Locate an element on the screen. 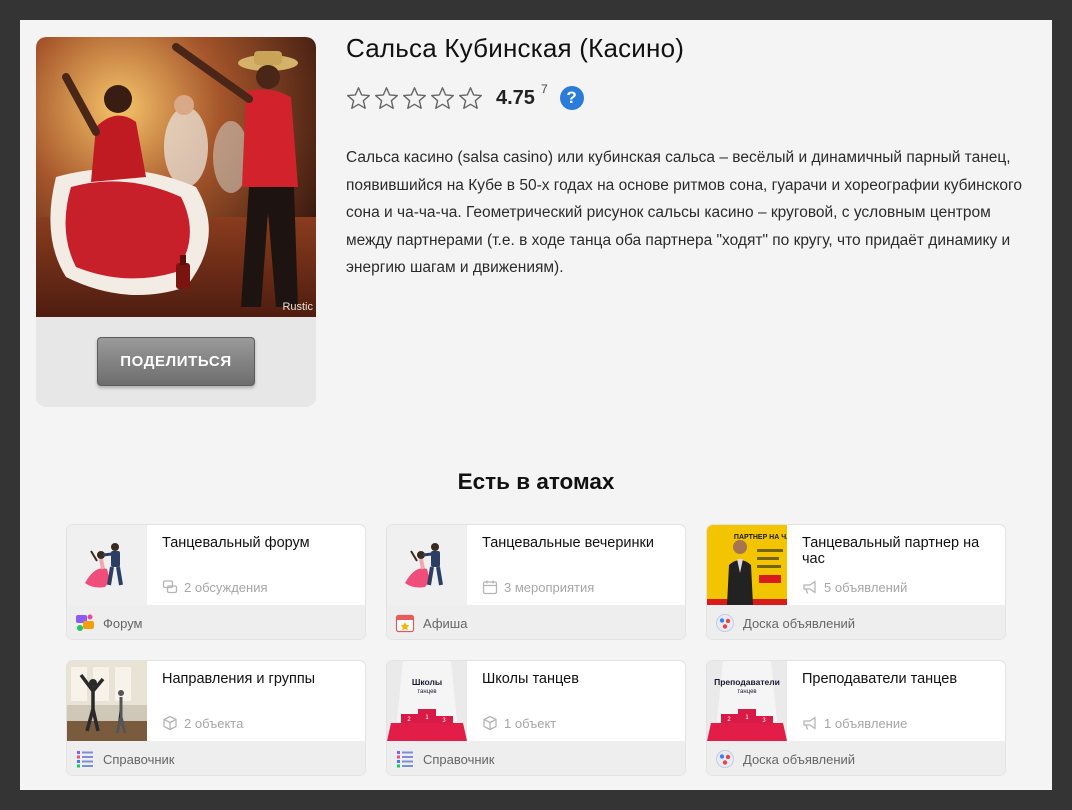  atom-thumbnail: ПАРТНЕР НА ЧАС is located at coordinates (747, 565).